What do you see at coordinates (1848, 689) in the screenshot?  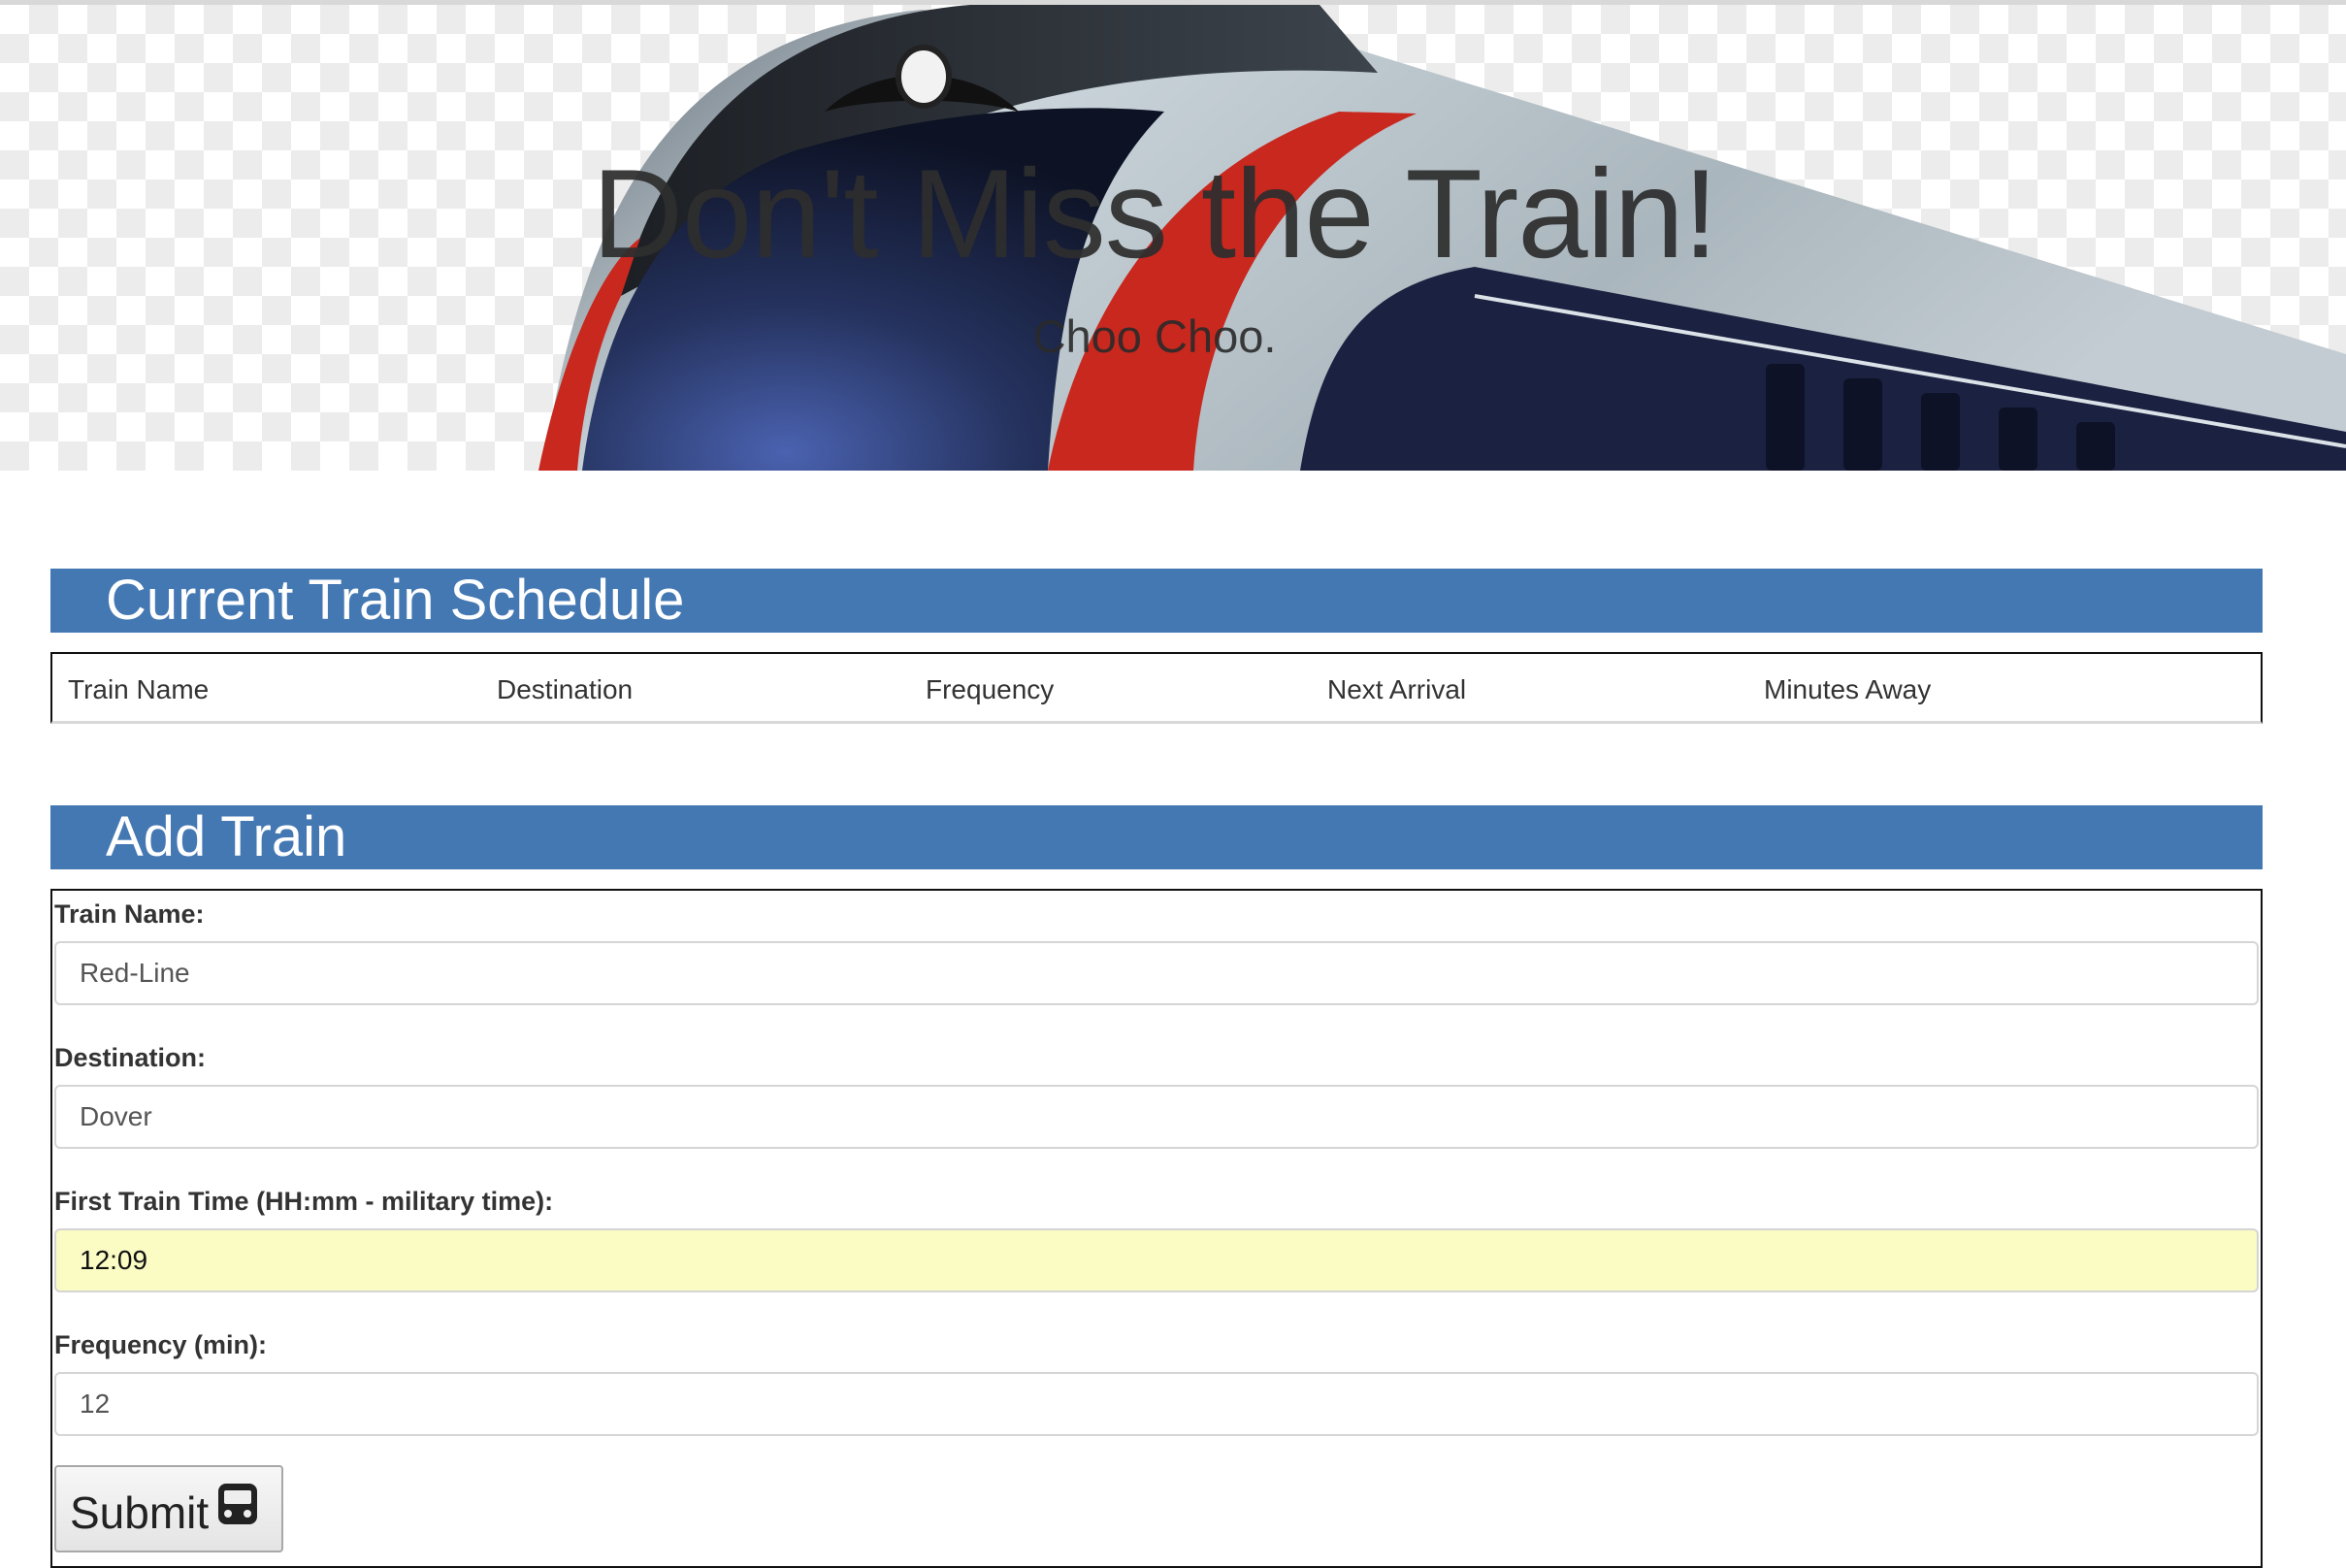 I see `column-header-minutes-away: Minutes Away` at bounding box center [1848, 689].